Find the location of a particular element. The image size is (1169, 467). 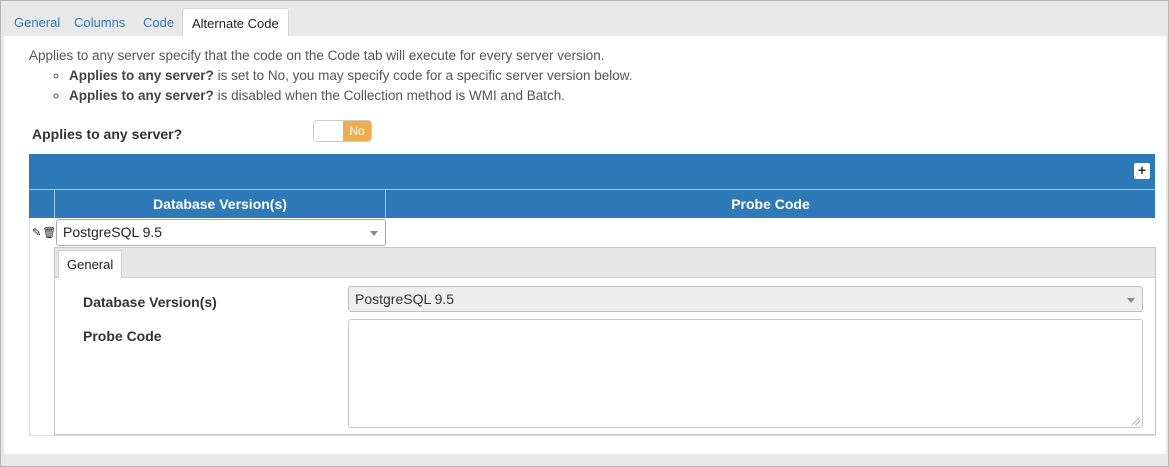

toggle-value: No is located at coordinates (357, 131).